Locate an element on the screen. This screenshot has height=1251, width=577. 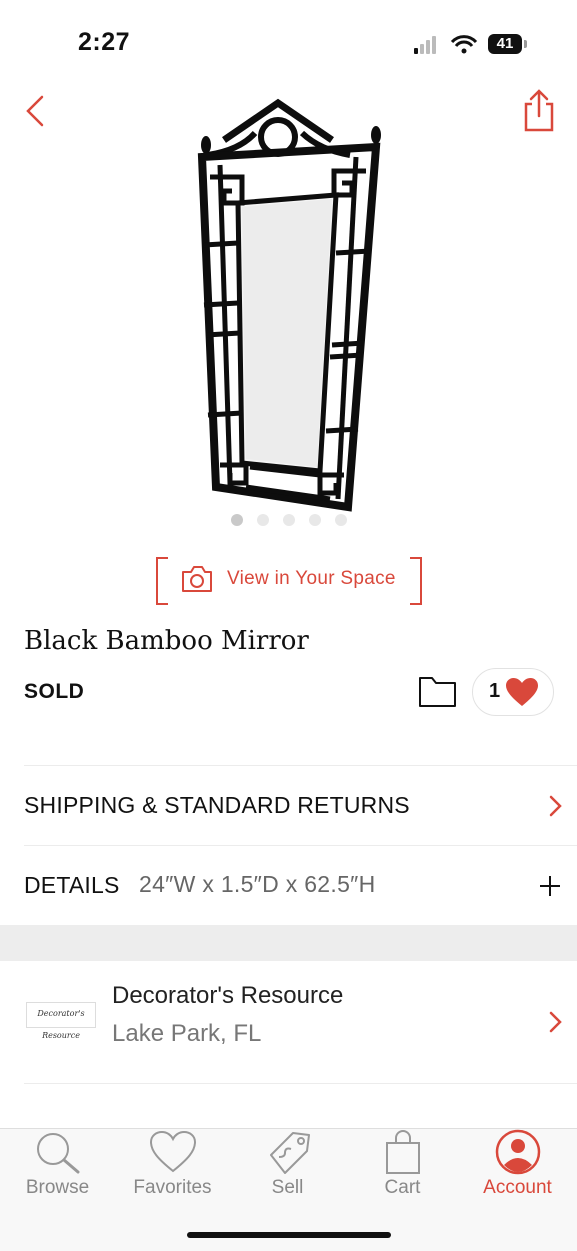
product-title: Black Bamboo Mirror is located at coordinates (166, 641).